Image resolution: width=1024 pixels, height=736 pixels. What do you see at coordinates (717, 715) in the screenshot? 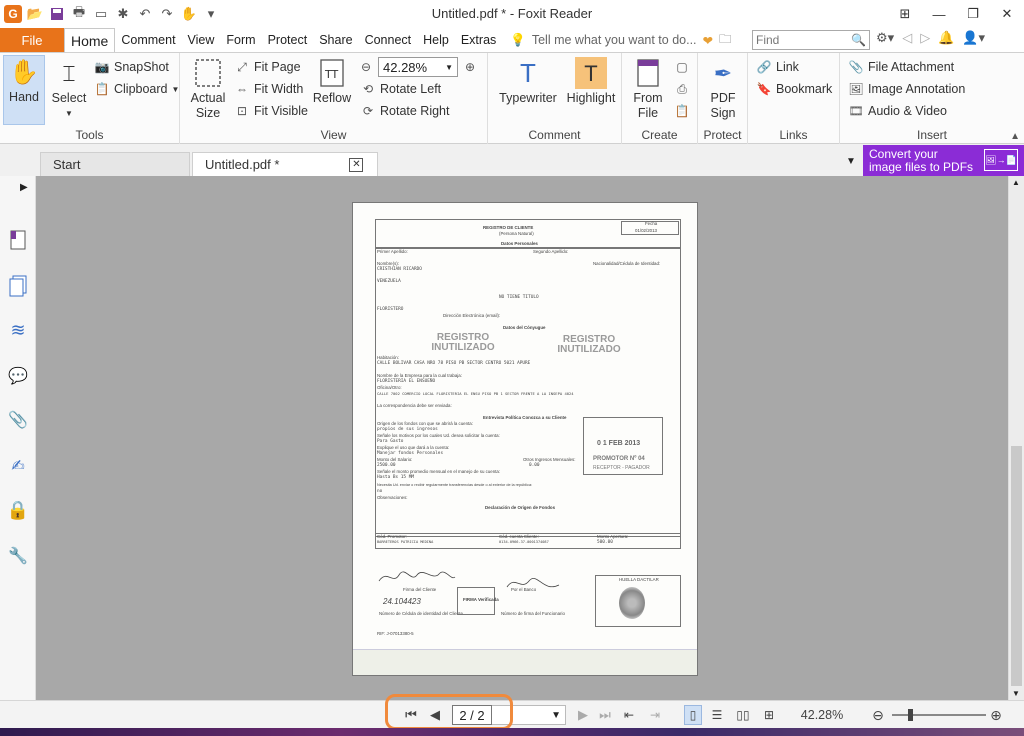
I see `continuous-view-icon: ☰` at bounding box center [717, 715].